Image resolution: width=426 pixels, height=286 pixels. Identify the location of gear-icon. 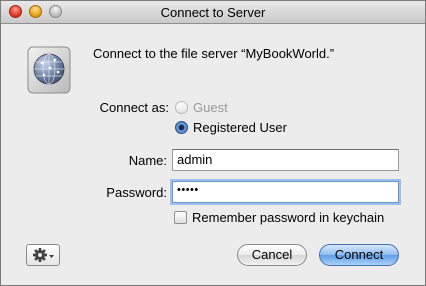
(43, 255).